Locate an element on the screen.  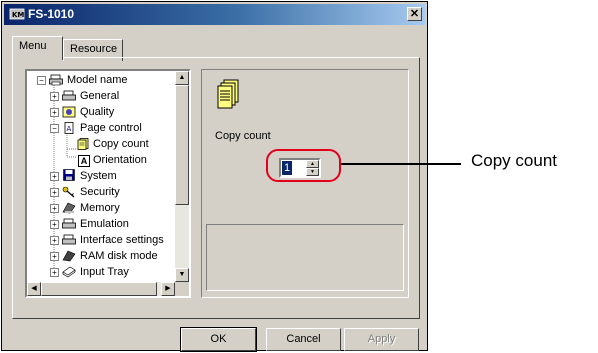
ram-disk-icon is located at coordinates (69, 256).